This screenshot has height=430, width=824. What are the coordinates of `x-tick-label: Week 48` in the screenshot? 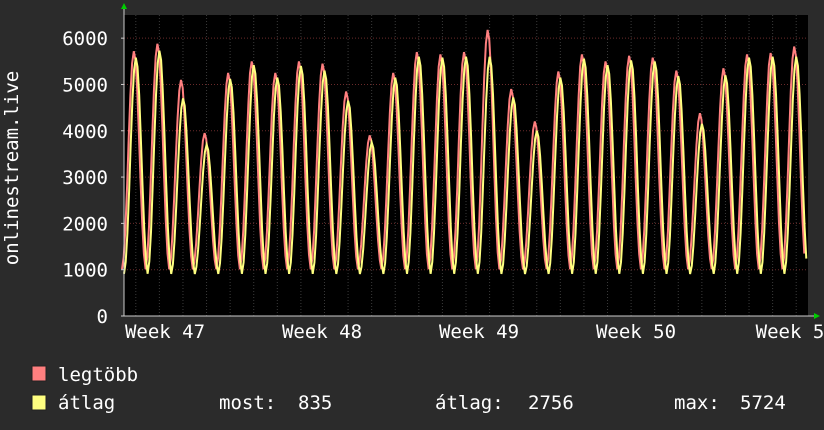 It's located at (322, 332).